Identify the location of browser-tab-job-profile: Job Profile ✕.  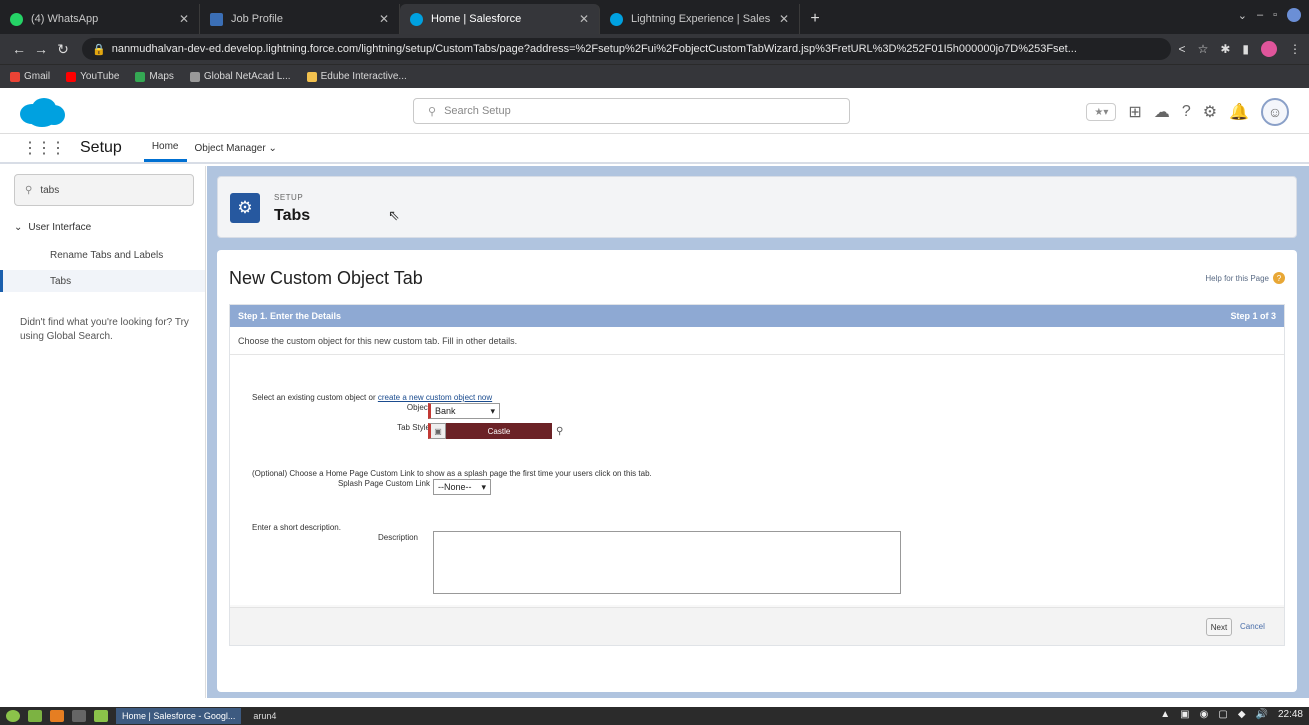
(300, 19).